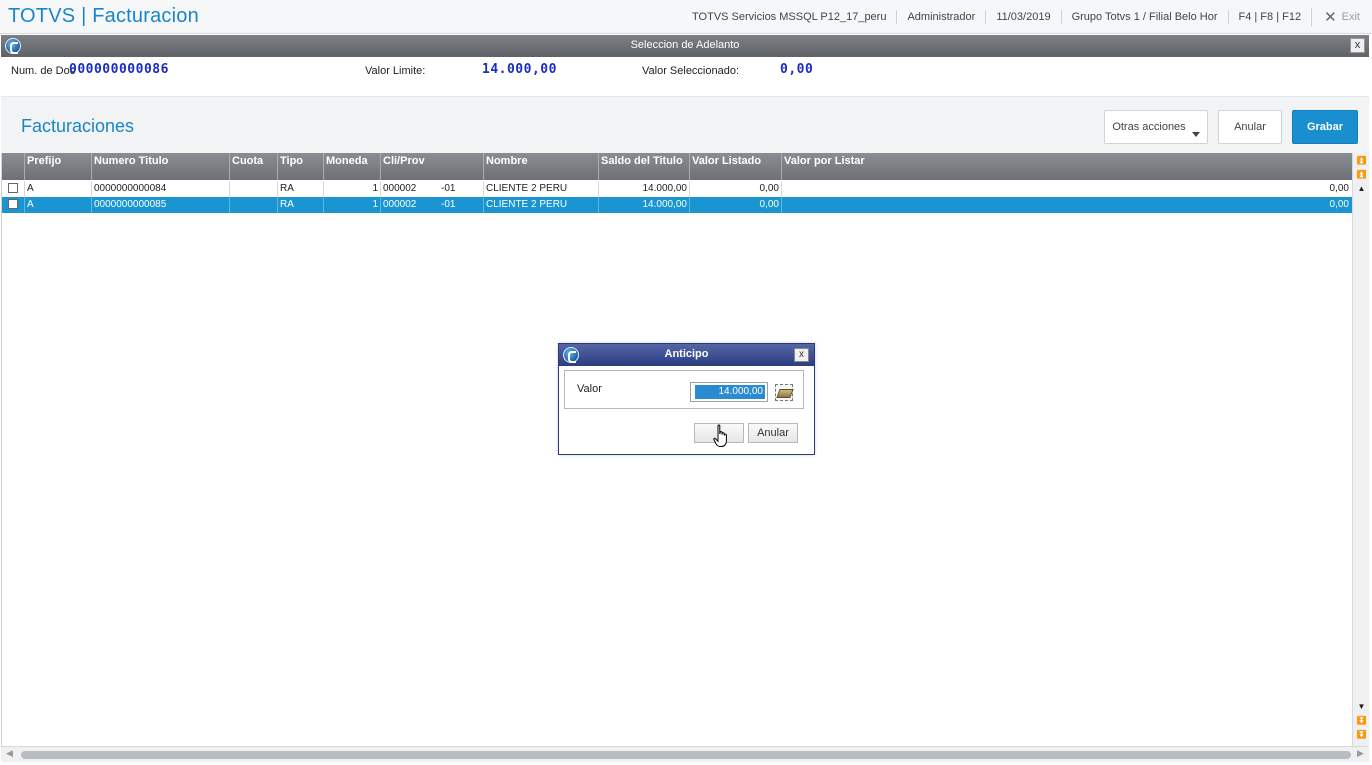  I want to click on exit-button: ✕ Exit, so click(1335, 17).